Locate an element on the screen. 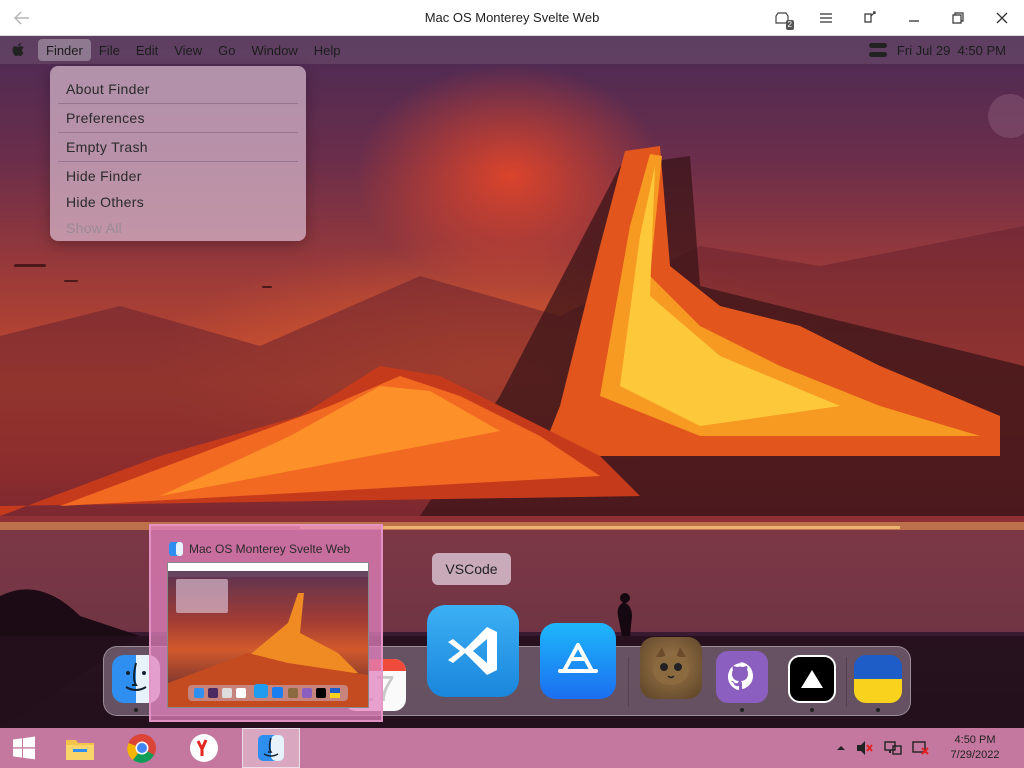  menu-item-preferences: Preferences is located at coordinates (178, 118).